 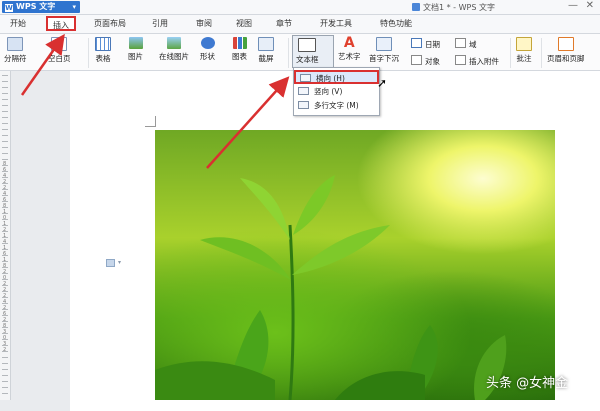 What do you see at coordinates (135, 56) in the screenshot?
I see `picture-label: 图片` at bounding box center [135, 56].